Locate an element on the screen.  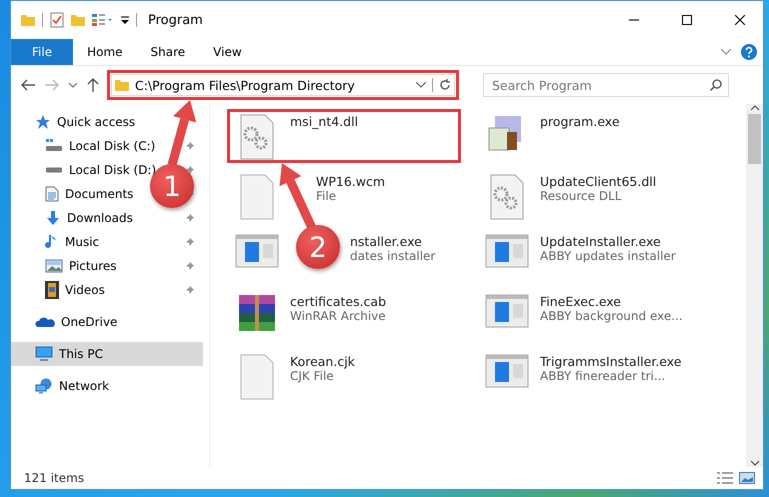
file-name: WP16.wcm is located at coordinates (351, 181).